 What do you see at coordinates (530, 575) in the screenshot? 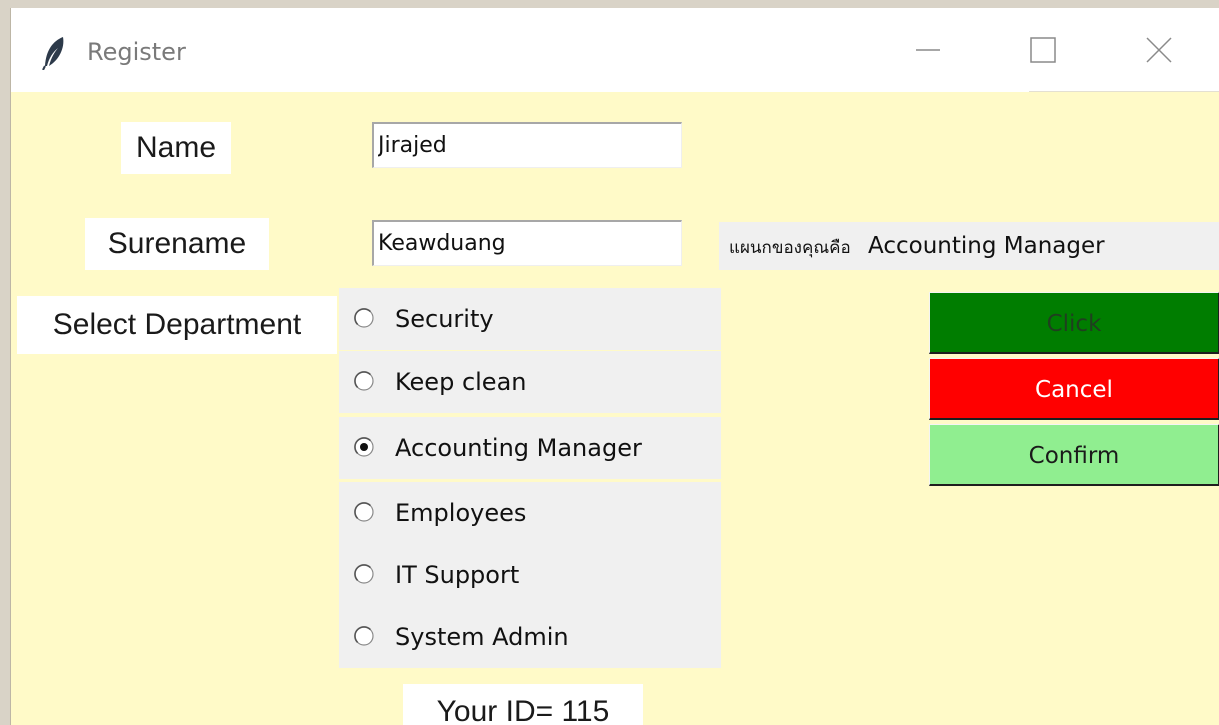
I see `radio-it-support: IT Support` at bounding box center [530, 575].